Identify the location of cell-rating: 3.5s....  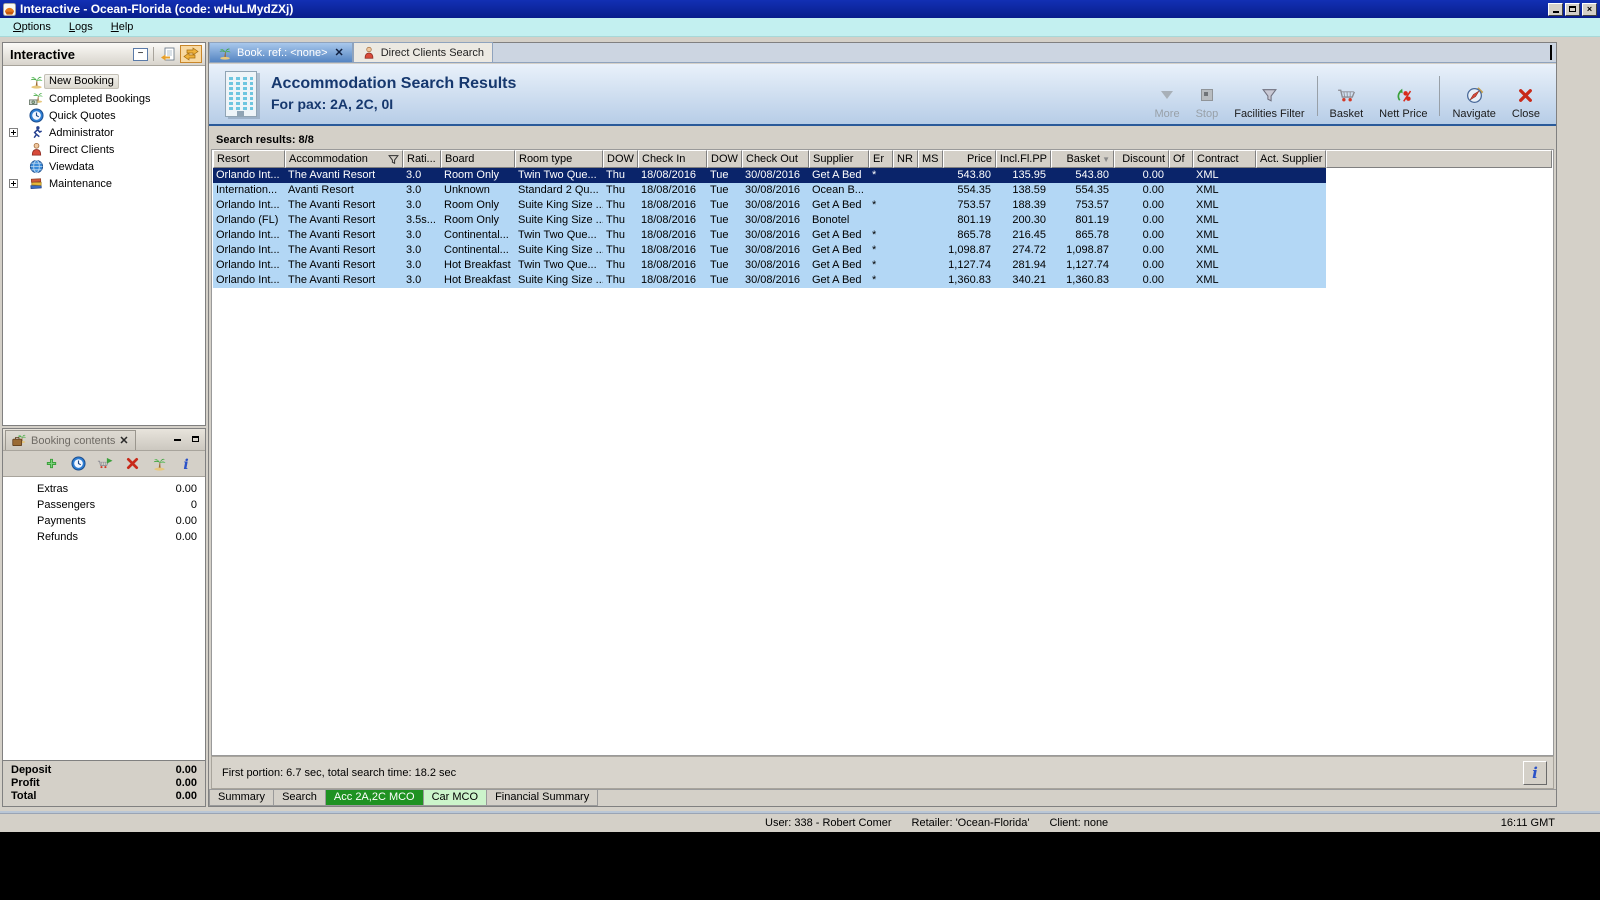
(421, 220).